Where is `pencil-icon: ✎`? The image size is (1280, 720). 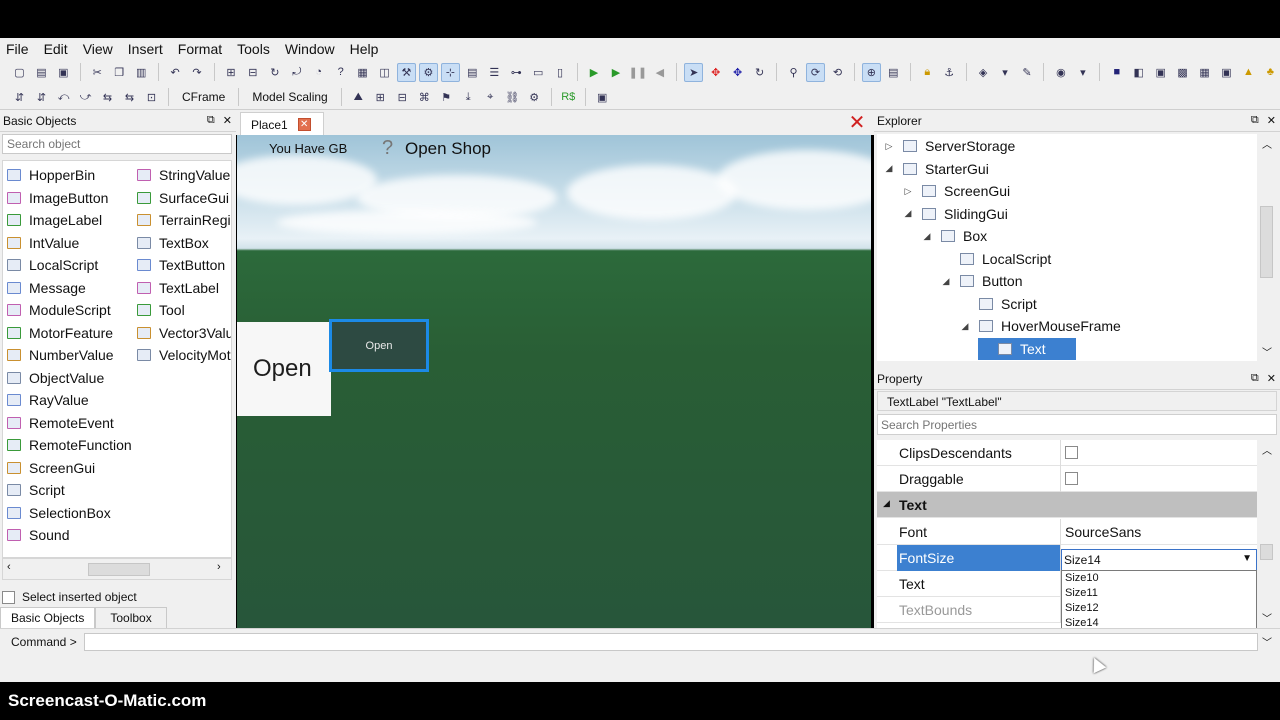
pencil-icon: ✎ is located at coordinates (1027, 72).